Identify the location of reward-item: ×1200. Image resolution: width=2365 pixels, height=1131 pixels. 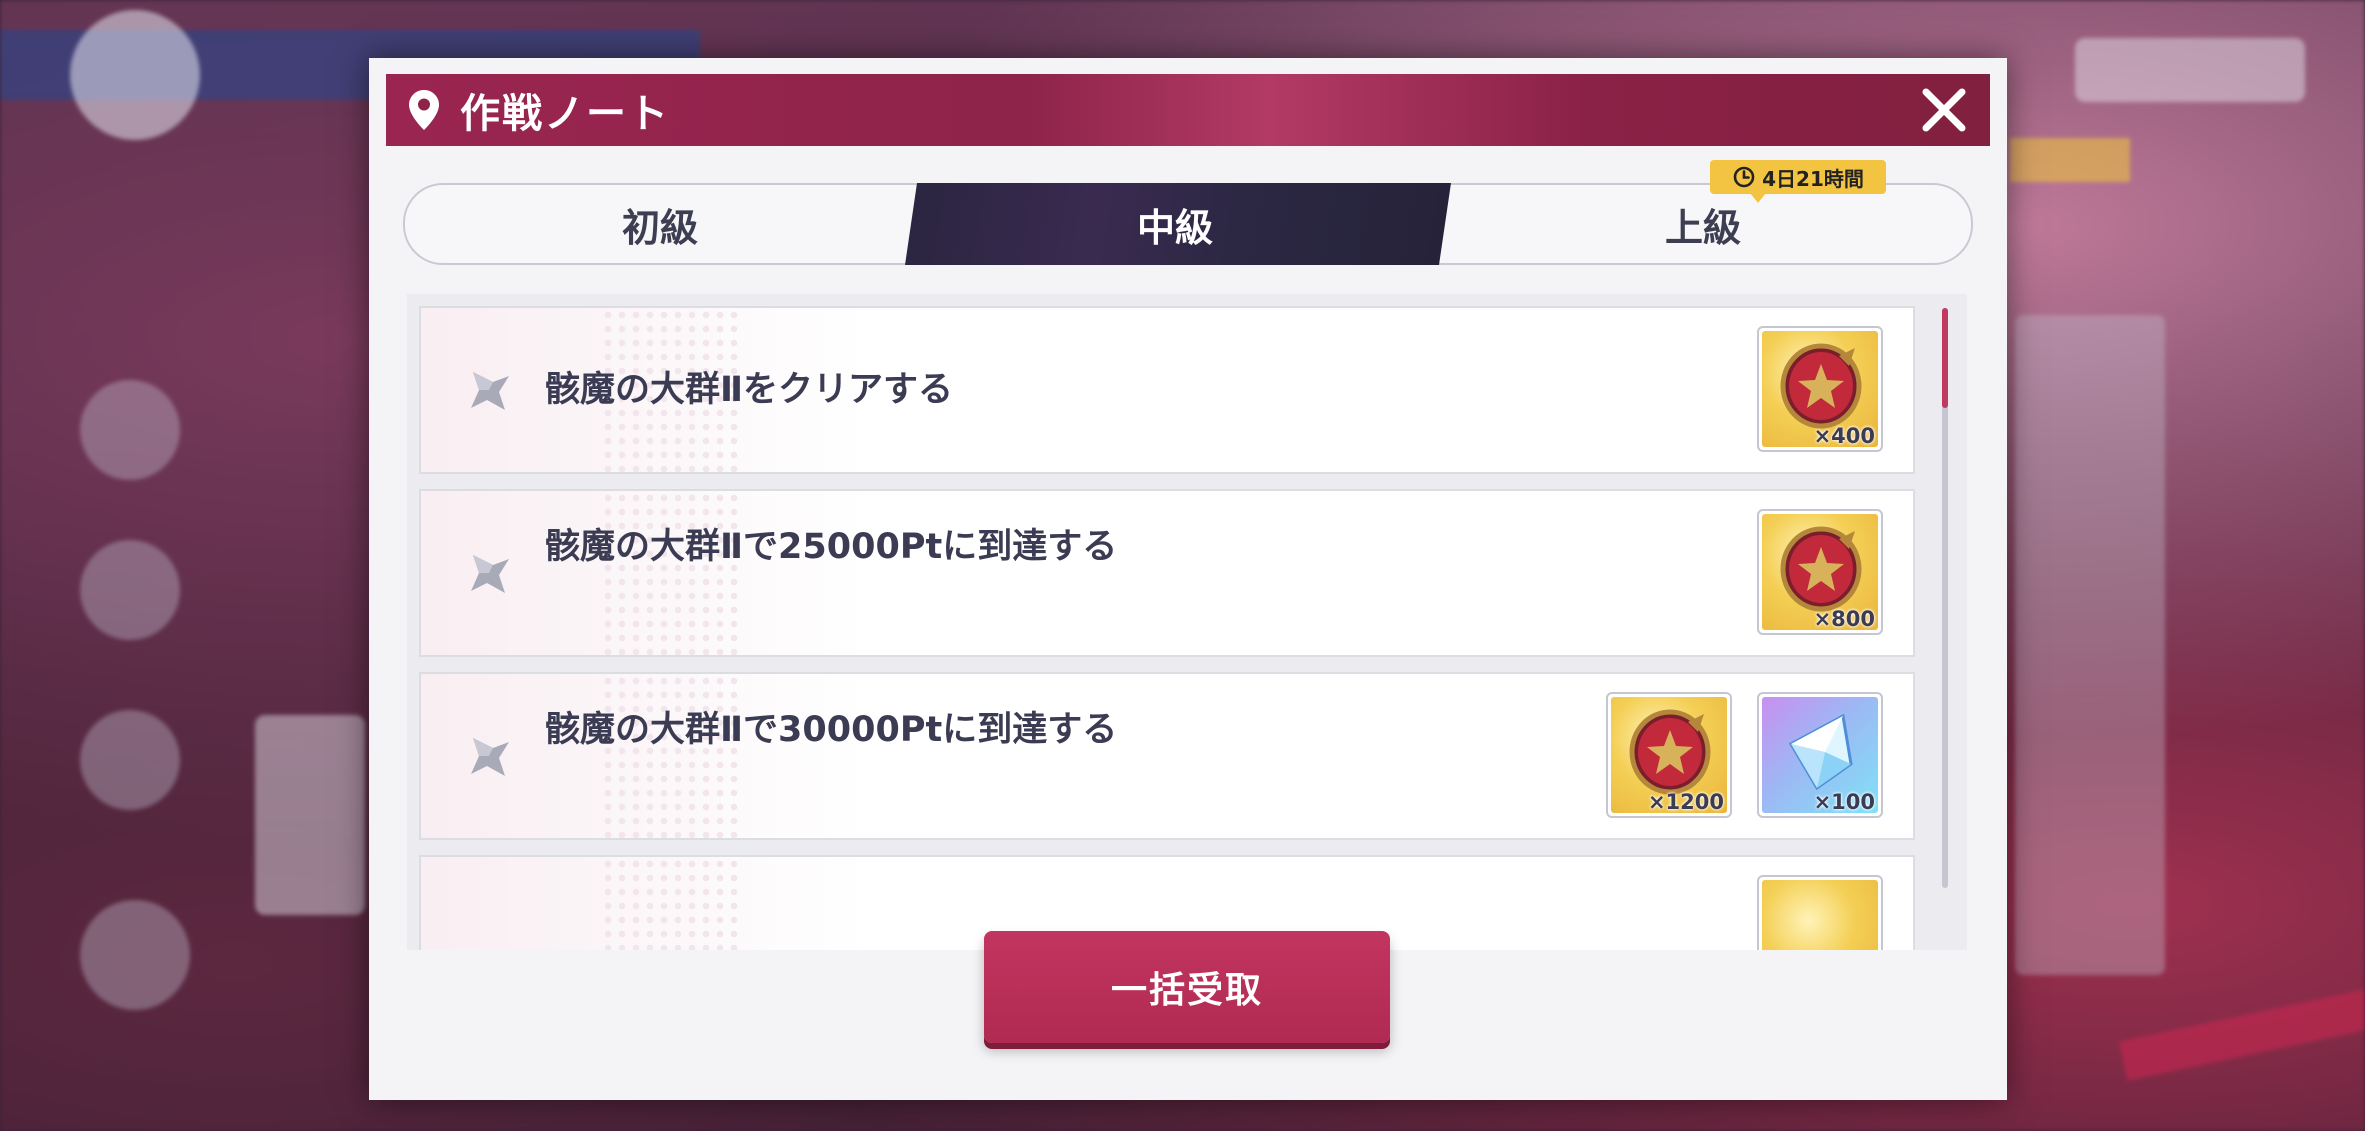
(1669, 755).